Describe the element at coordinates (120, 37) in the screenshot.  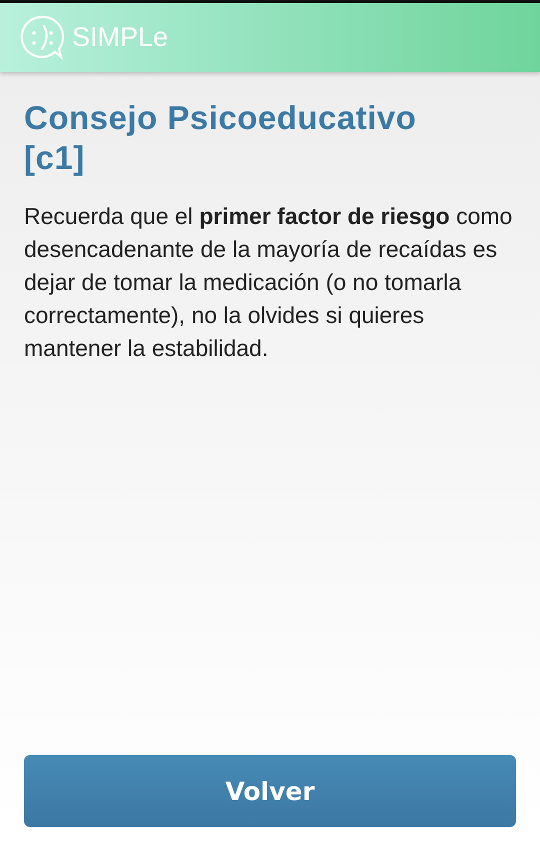
I see `app-title: SIMPLe` at that location.